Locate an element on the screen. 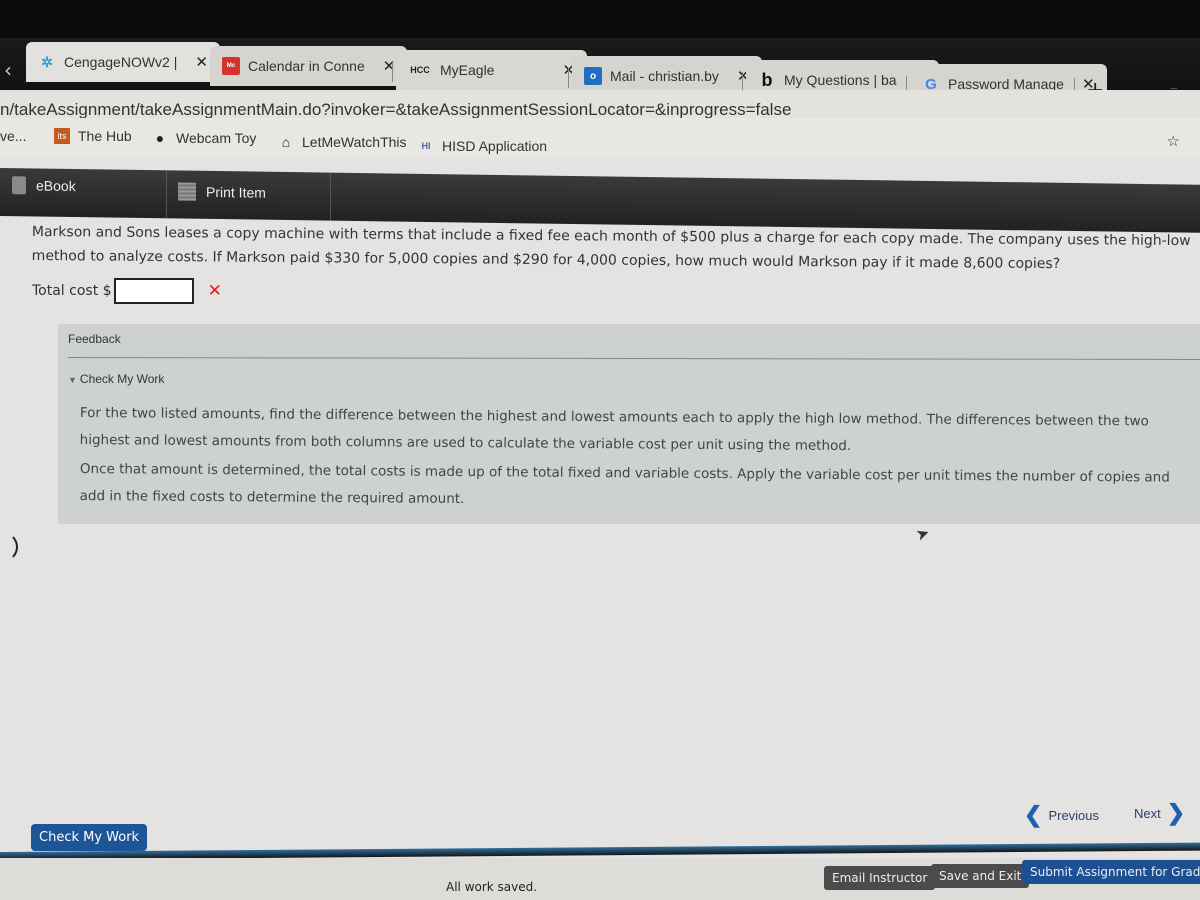 This screenshot has height=900, width=1200. tab-calendar: Mc Calendar in Conne ✕ is located at coordinates (309, 66).